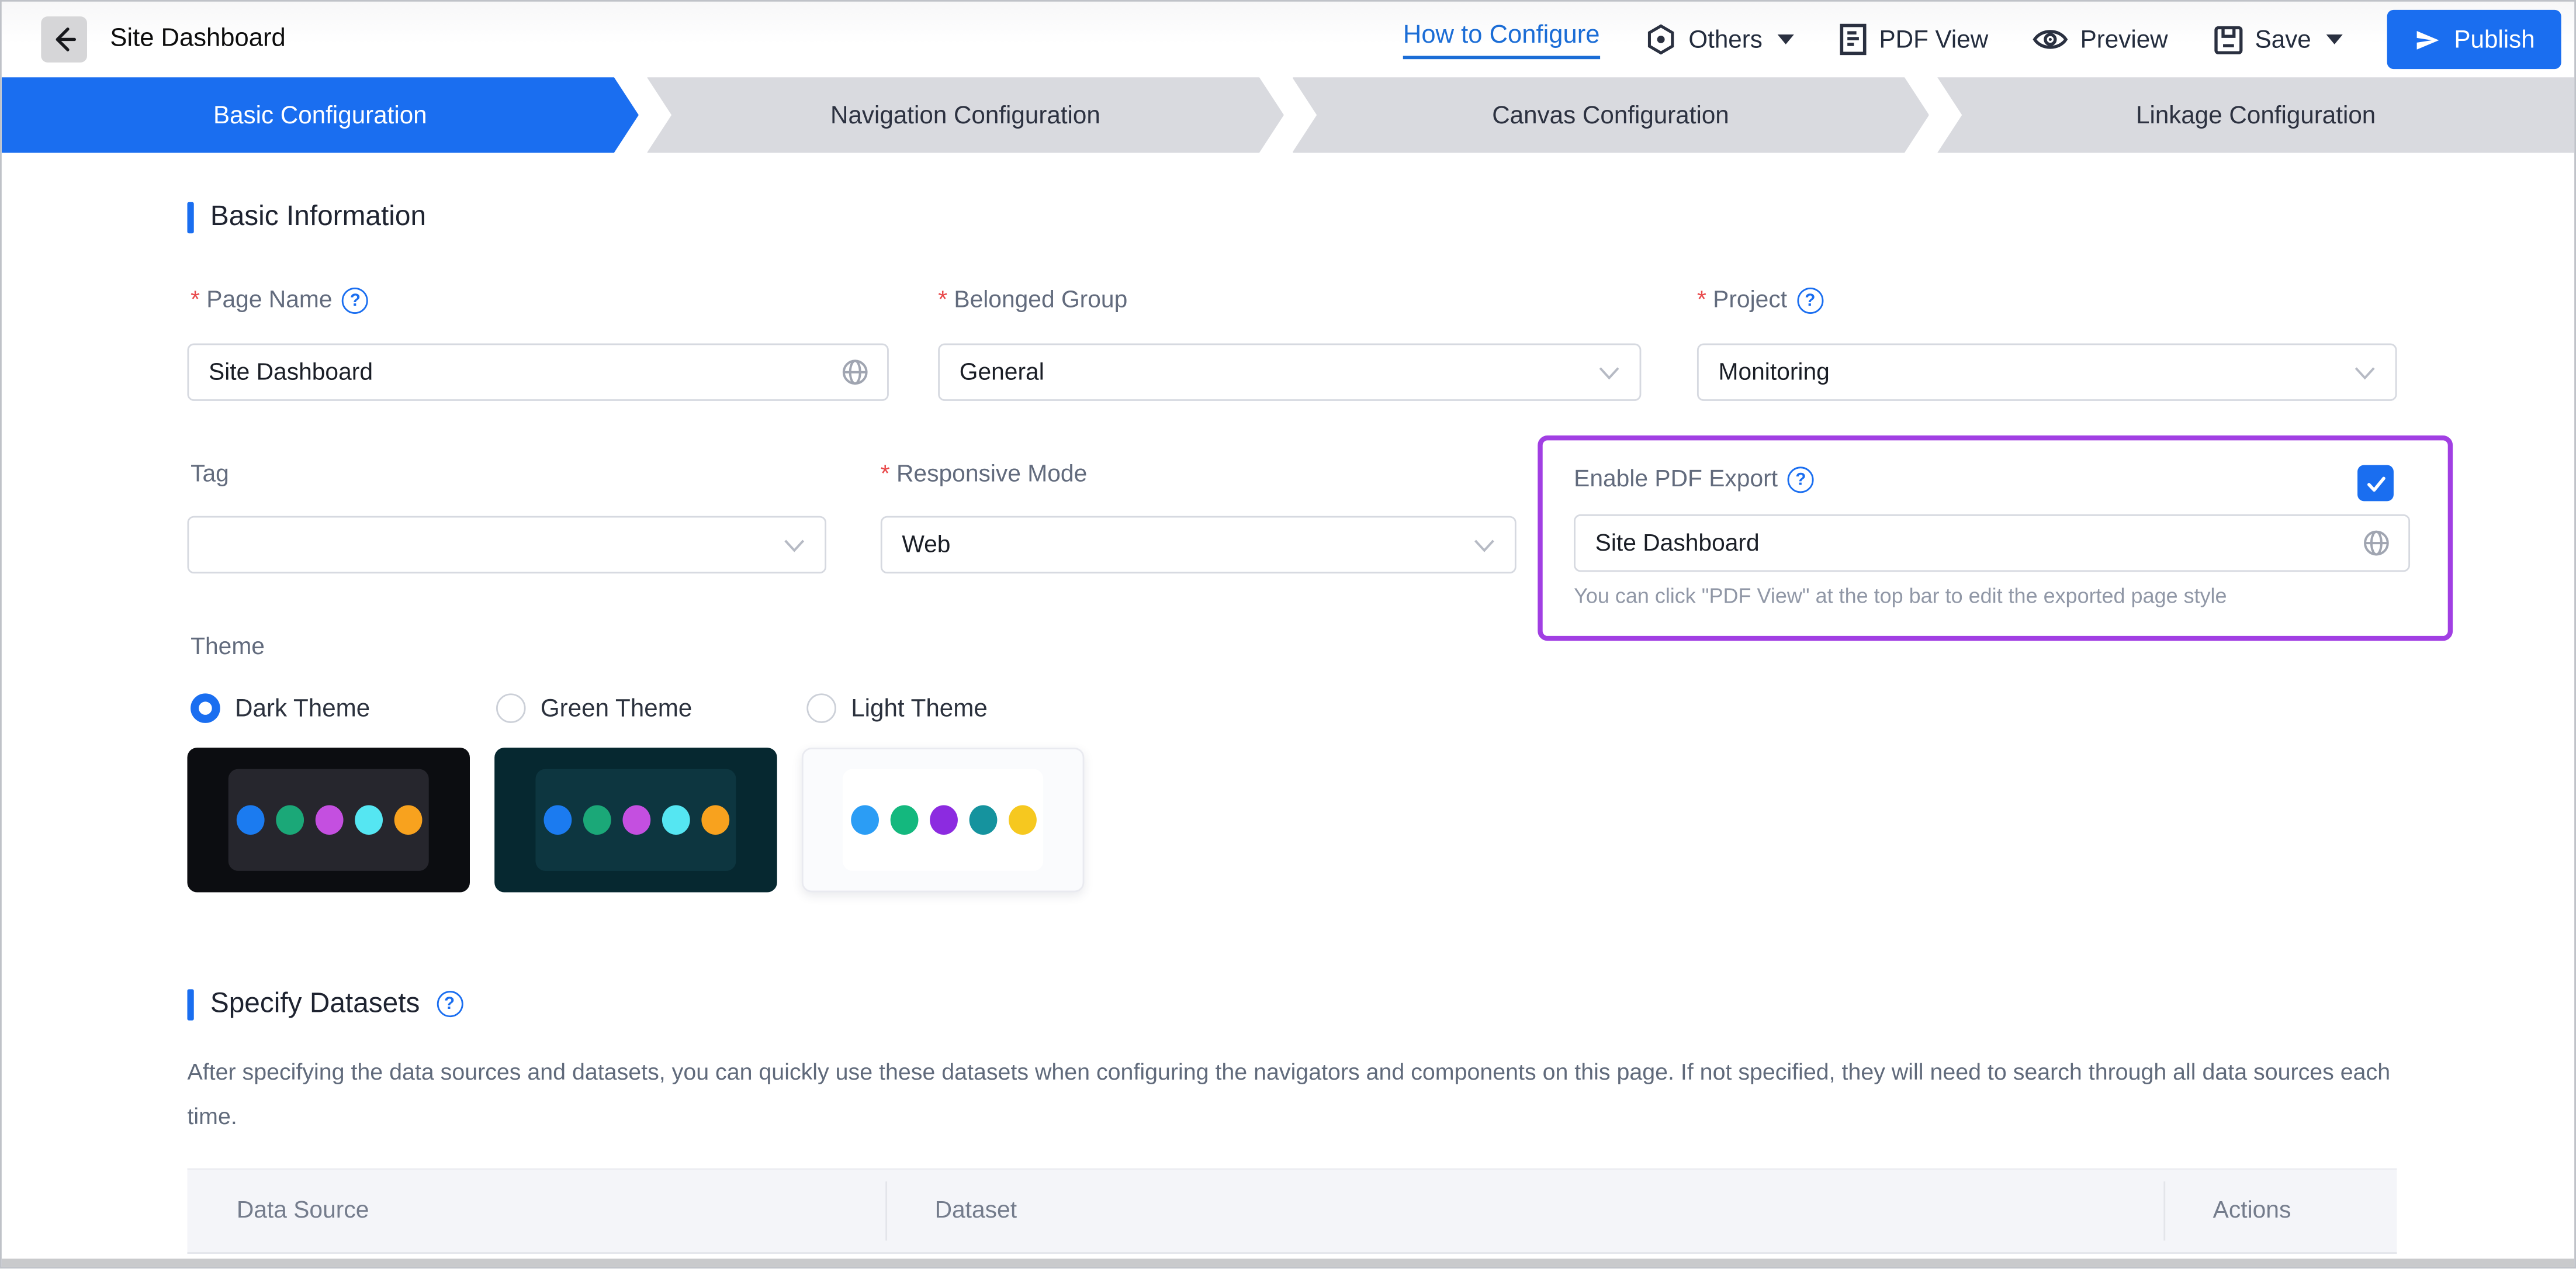  I want to click on save-button: Save, so click(2278, 39).